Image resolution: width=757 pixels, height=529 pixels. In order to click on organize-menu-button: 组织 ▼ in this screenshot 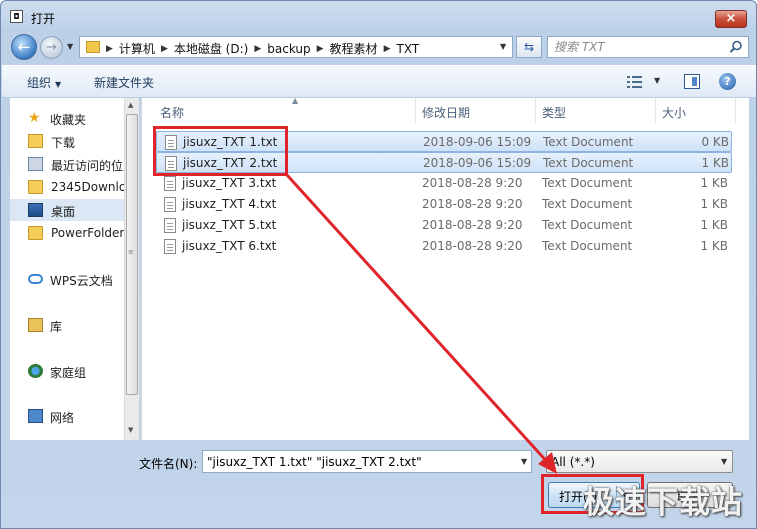, I will do `click(44, 82)`.